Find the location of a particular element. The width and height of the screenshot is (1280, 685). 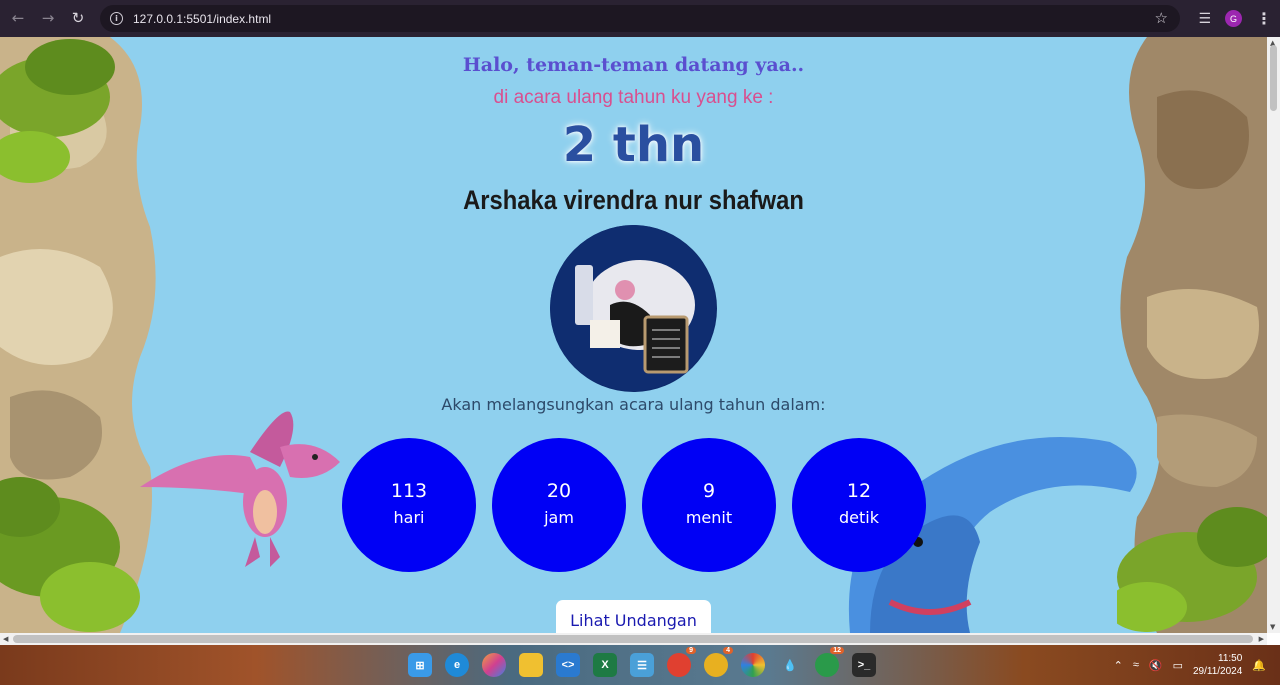

back-icon: ← is located at coordinates (18, 18).